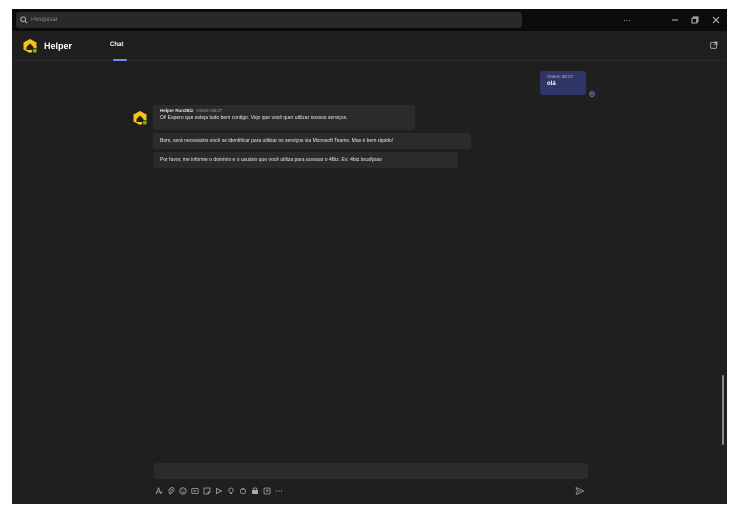 This screenshot has height=513, width=736. I want to click on more-tools-button, so click(278, 491).